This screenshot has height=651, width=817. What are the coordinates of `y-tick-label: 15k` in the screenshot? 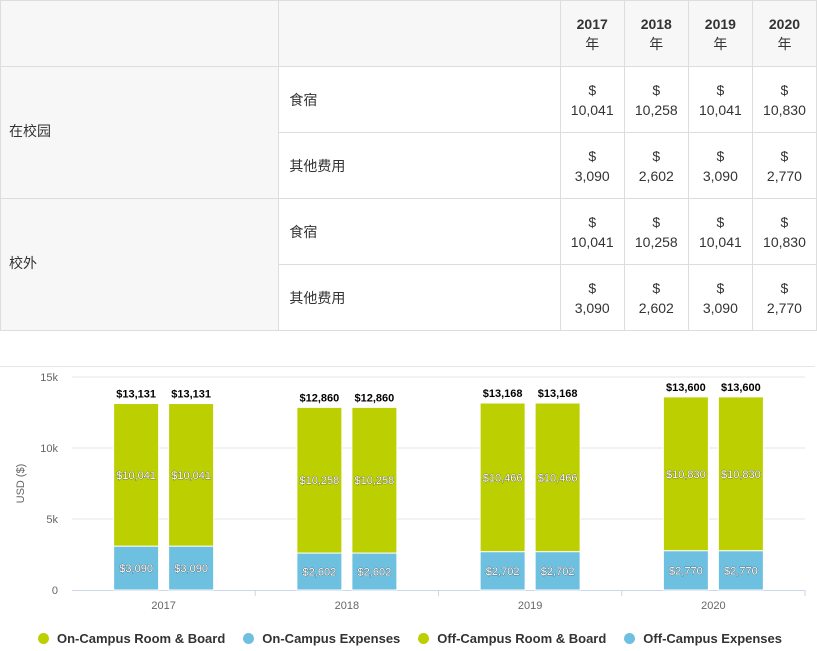 It's located at (49, 378).